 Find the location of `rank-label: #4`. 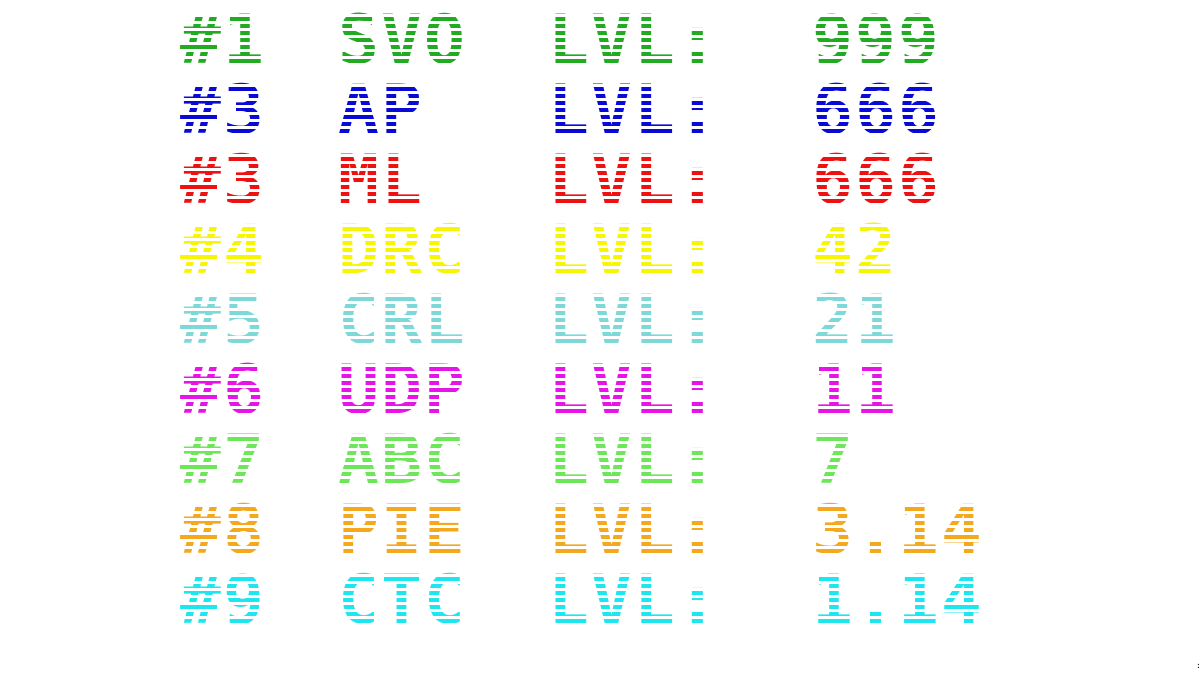

rank-label: #4 is located at coordinates (223, 250).